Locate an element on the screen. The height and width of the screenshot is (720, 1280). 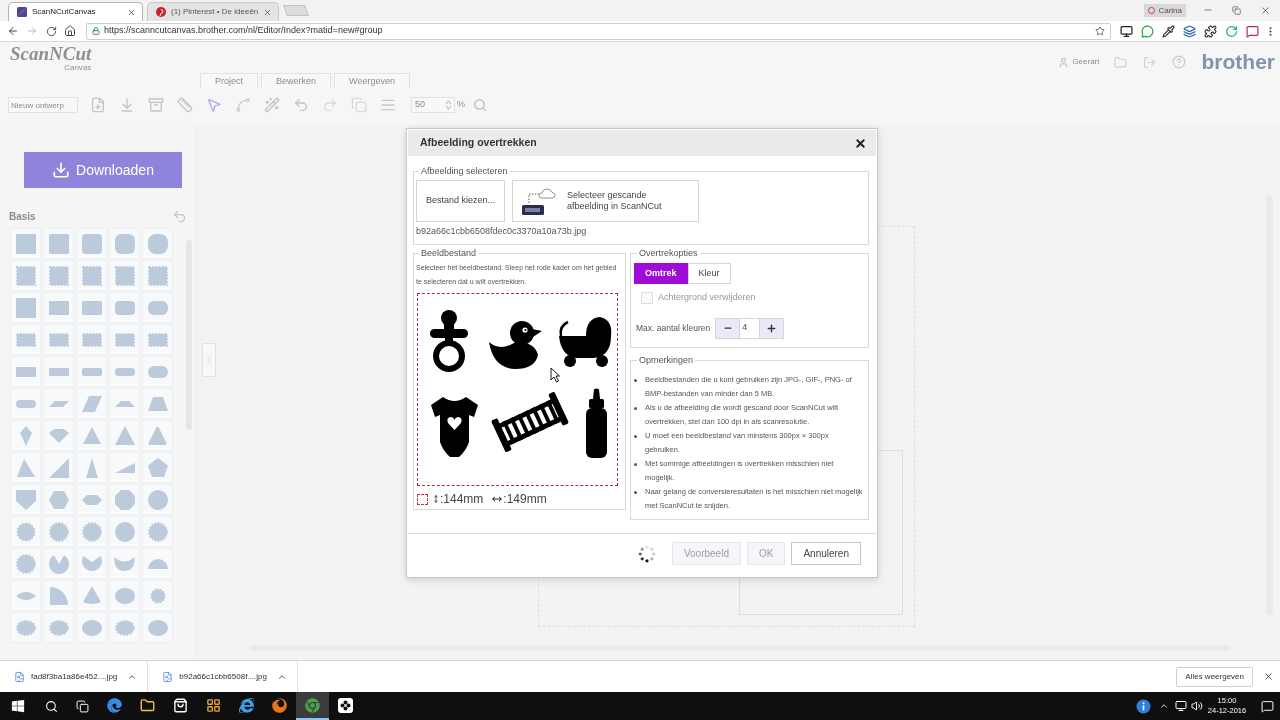
pointer-icon is located at coordinates (214, 105).